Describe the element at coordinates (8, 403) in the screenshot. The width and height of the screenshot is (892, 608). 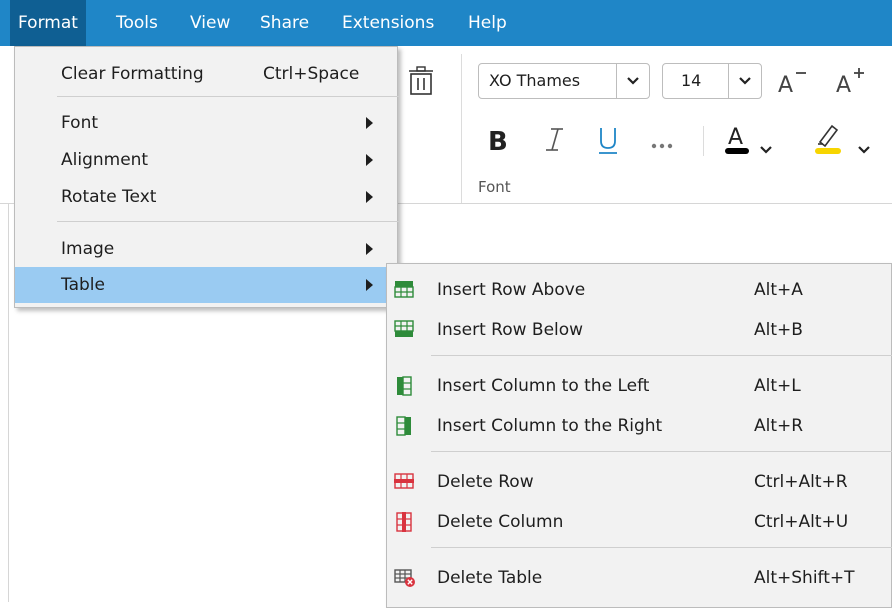
I see `document-left-border` at that location.